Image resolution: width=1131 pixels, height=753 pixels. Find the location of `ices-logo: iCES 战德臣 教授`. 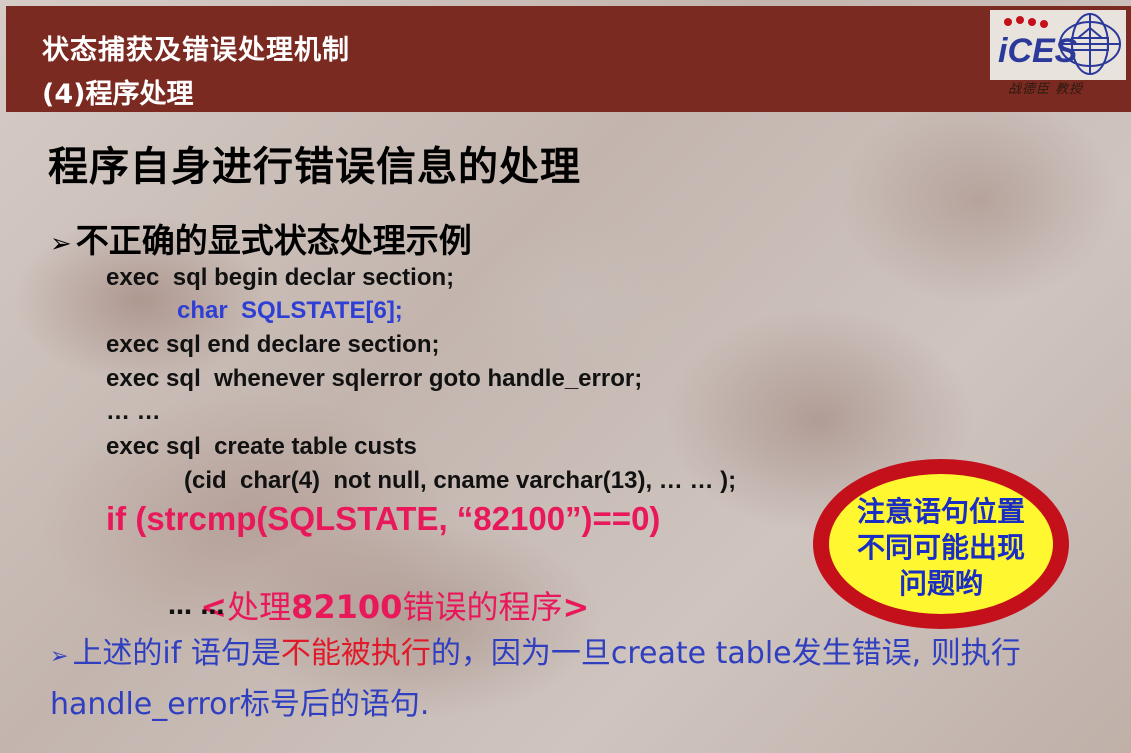

ices-logo: iCES 战德臣 教授 is located at coordinates (1058, 58).